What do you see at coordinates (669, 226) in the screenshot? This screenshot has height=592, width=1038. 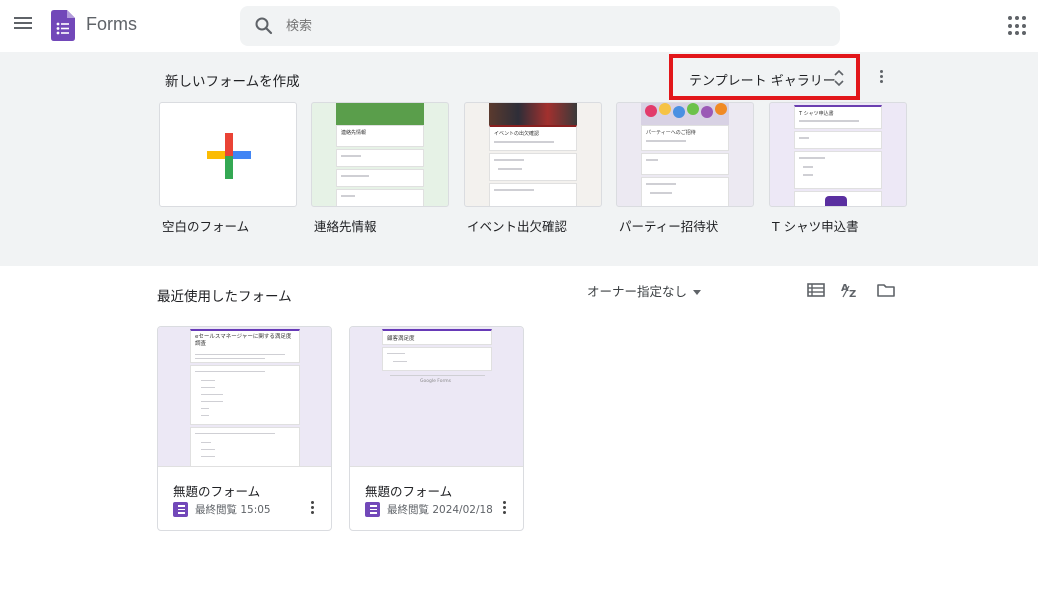 I see `template-label: パーティー招待状` at bounding box center [669, 226].